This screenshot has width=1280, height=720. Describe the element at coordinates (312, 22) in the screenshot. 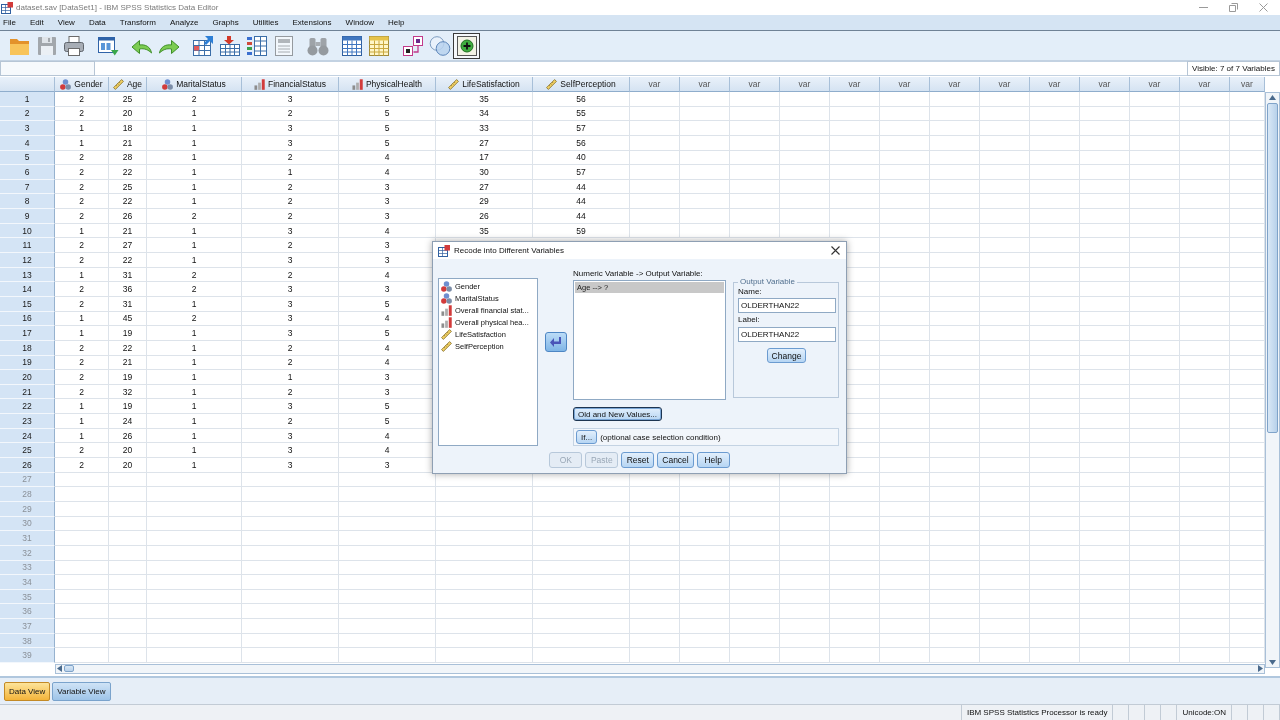

I see `menu-item: Extensions` at that location.